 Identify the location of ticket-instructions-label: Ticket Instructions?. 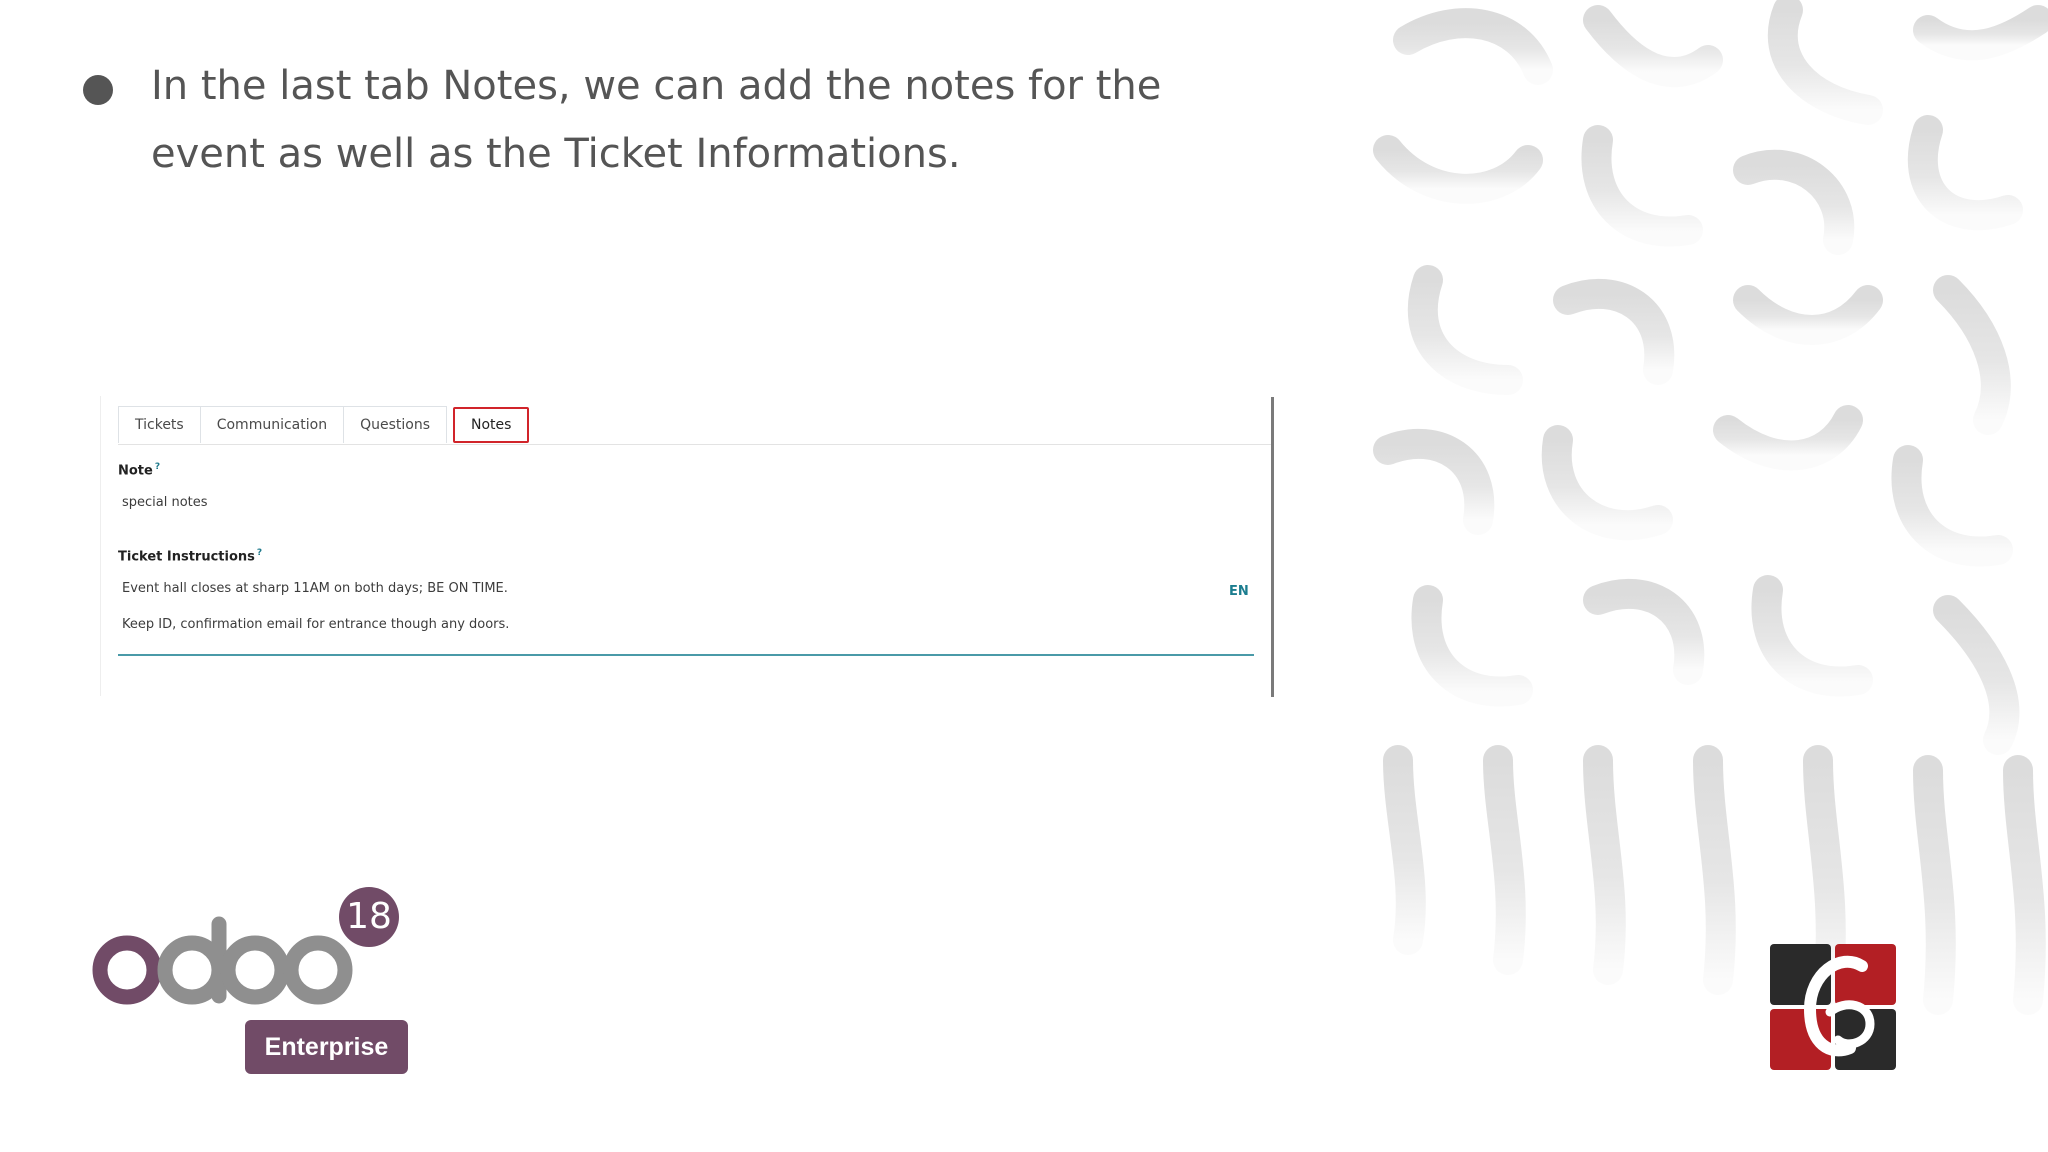
(190, 556).